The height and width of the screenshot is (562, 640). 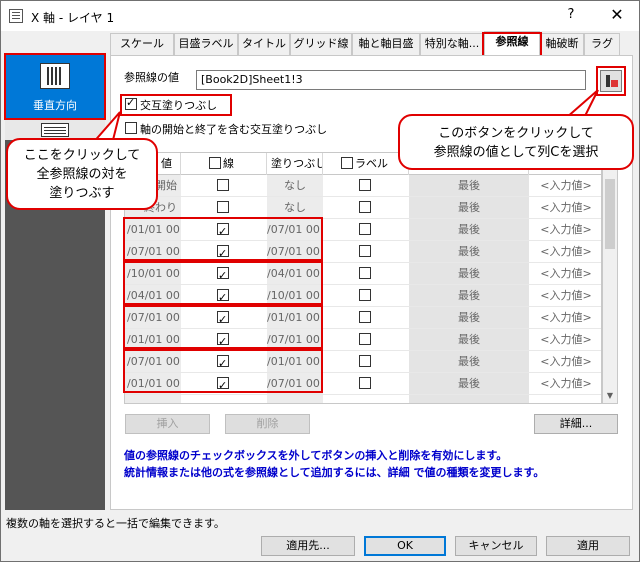 I want to click on right-callout-line-2: 参照線の値として列Cを選択, so click(x=516, y=152).